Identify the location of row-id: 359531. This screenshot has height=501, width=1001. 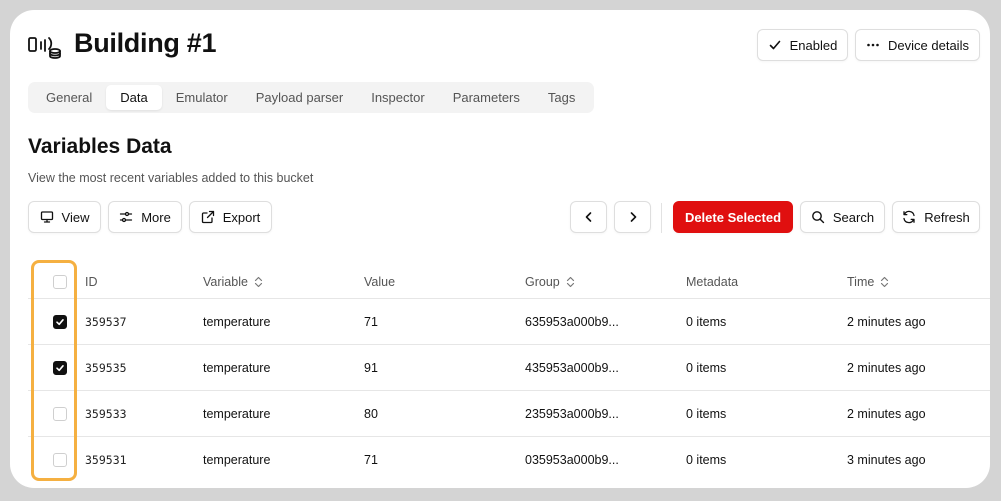
(106, 460).